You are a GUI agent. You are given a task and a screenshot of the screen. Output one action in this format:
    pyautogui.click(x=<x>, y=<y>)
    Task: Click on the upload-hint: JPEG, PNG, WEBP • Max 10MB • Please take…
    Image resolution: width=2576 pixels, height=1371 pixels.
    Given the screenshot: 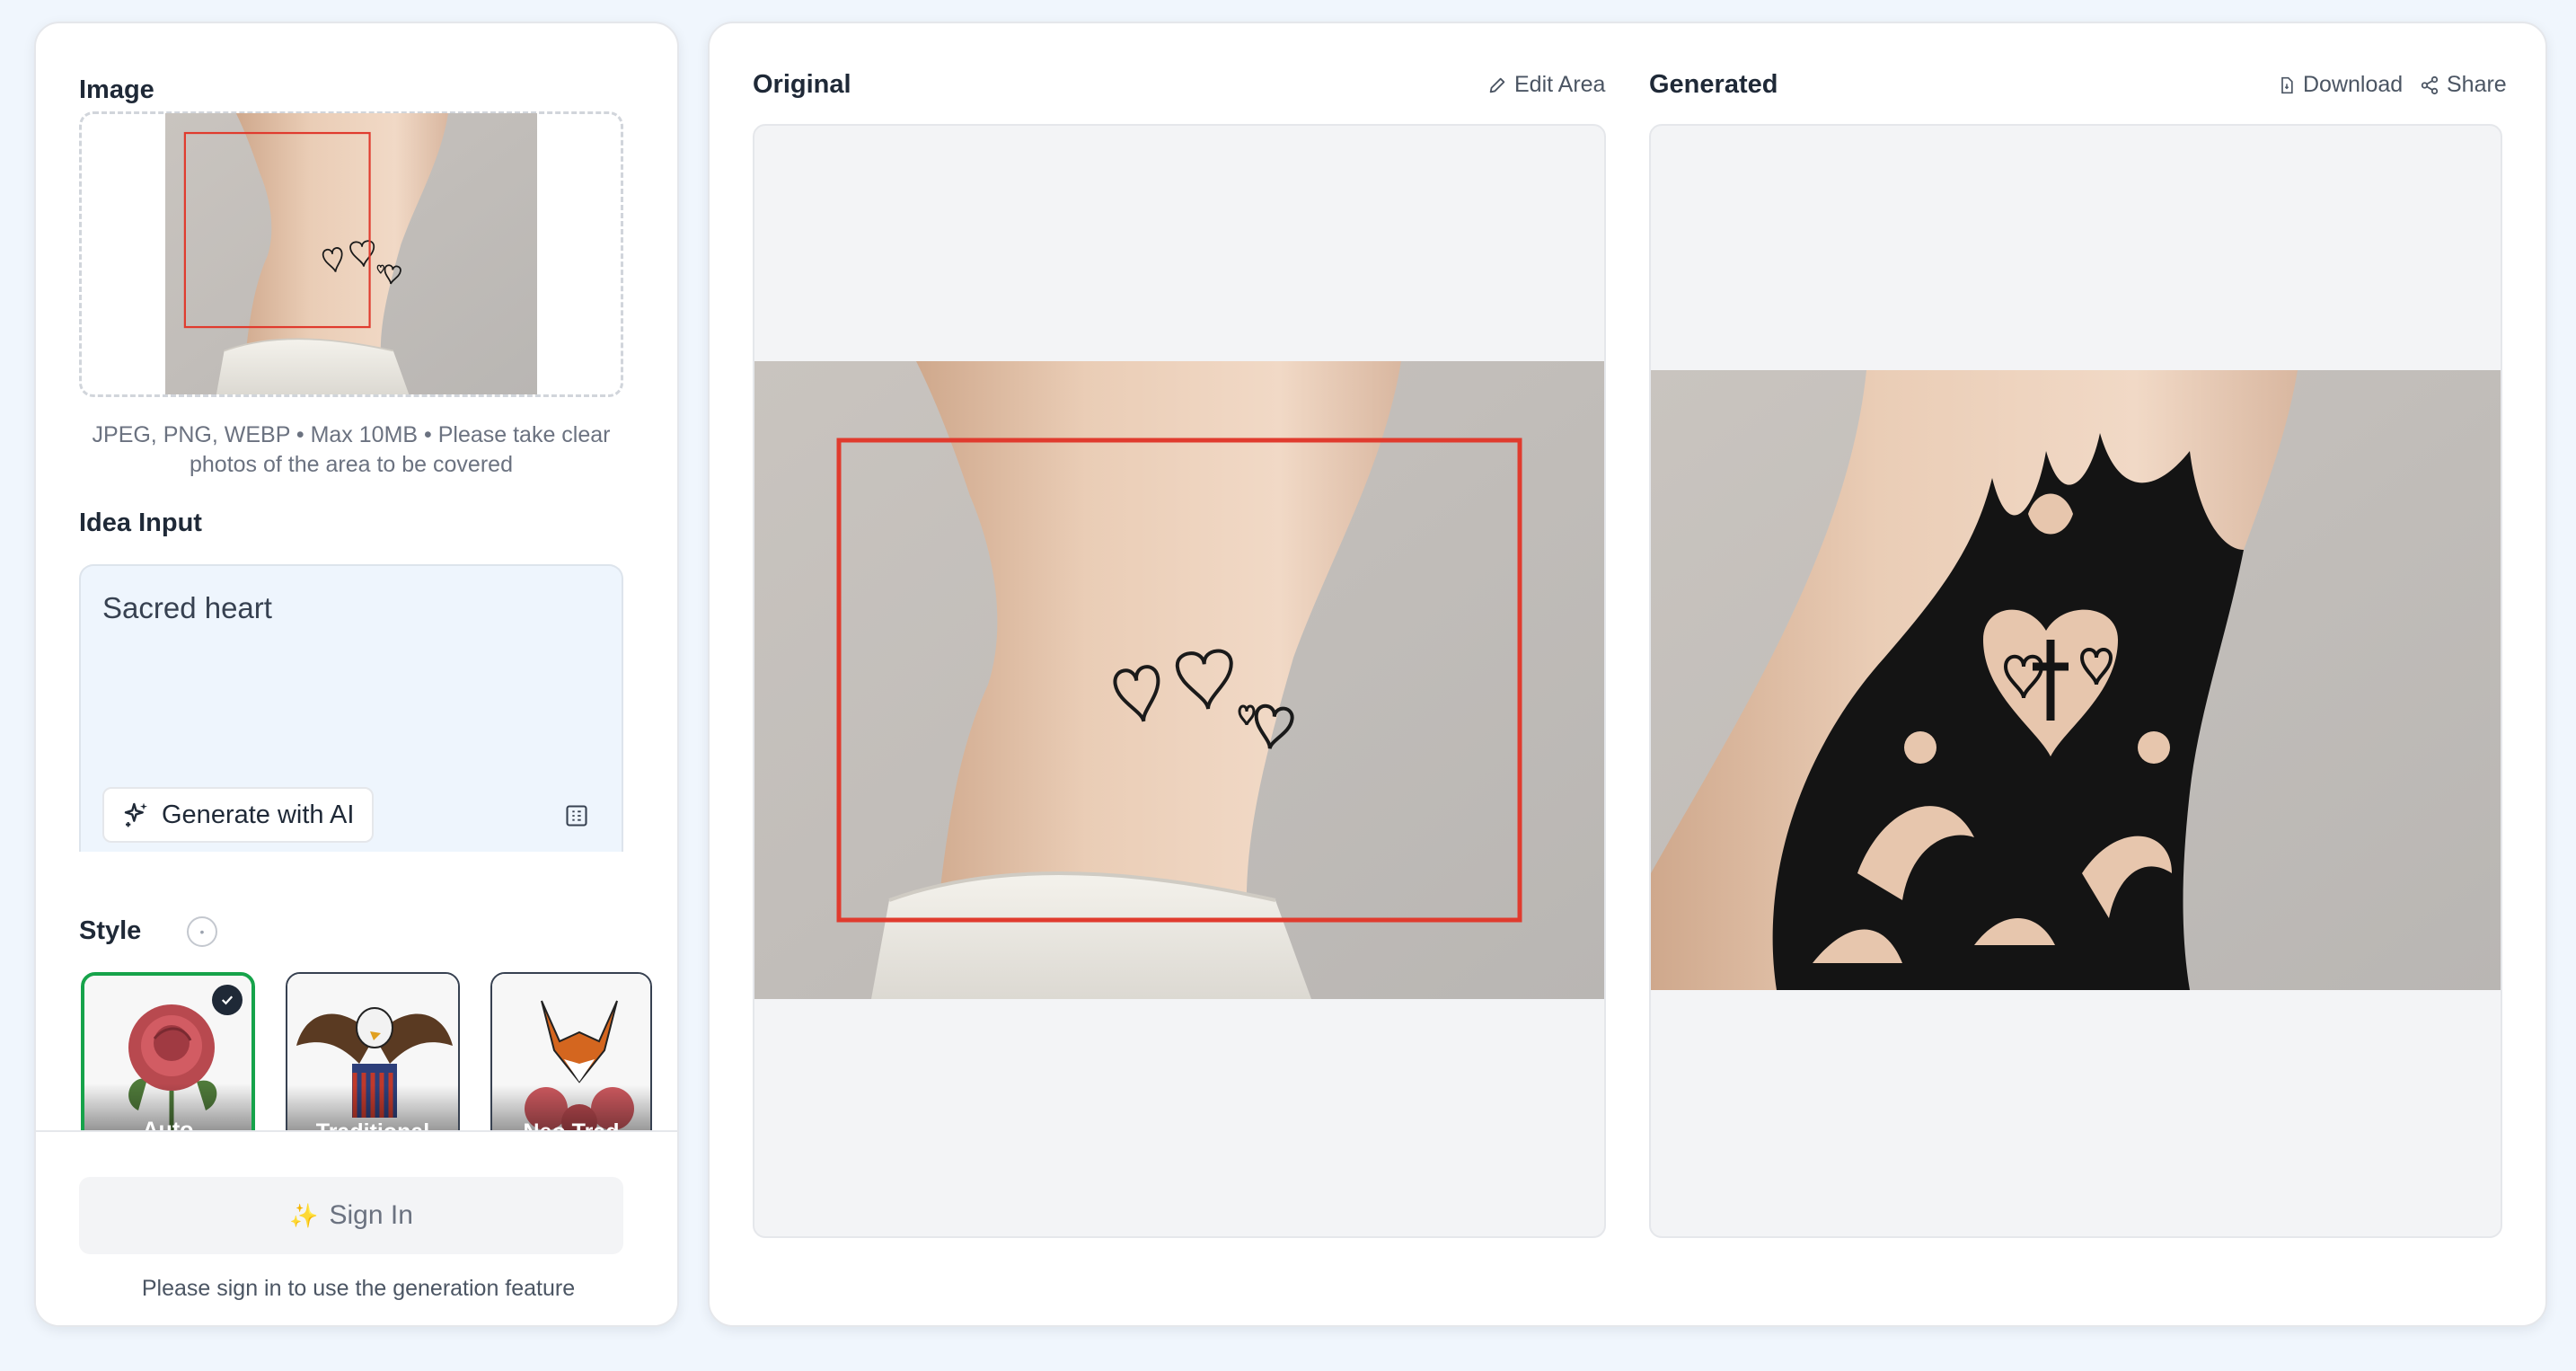 What is the action you would take?
    pyautogui.click(x=351, y=449)
    